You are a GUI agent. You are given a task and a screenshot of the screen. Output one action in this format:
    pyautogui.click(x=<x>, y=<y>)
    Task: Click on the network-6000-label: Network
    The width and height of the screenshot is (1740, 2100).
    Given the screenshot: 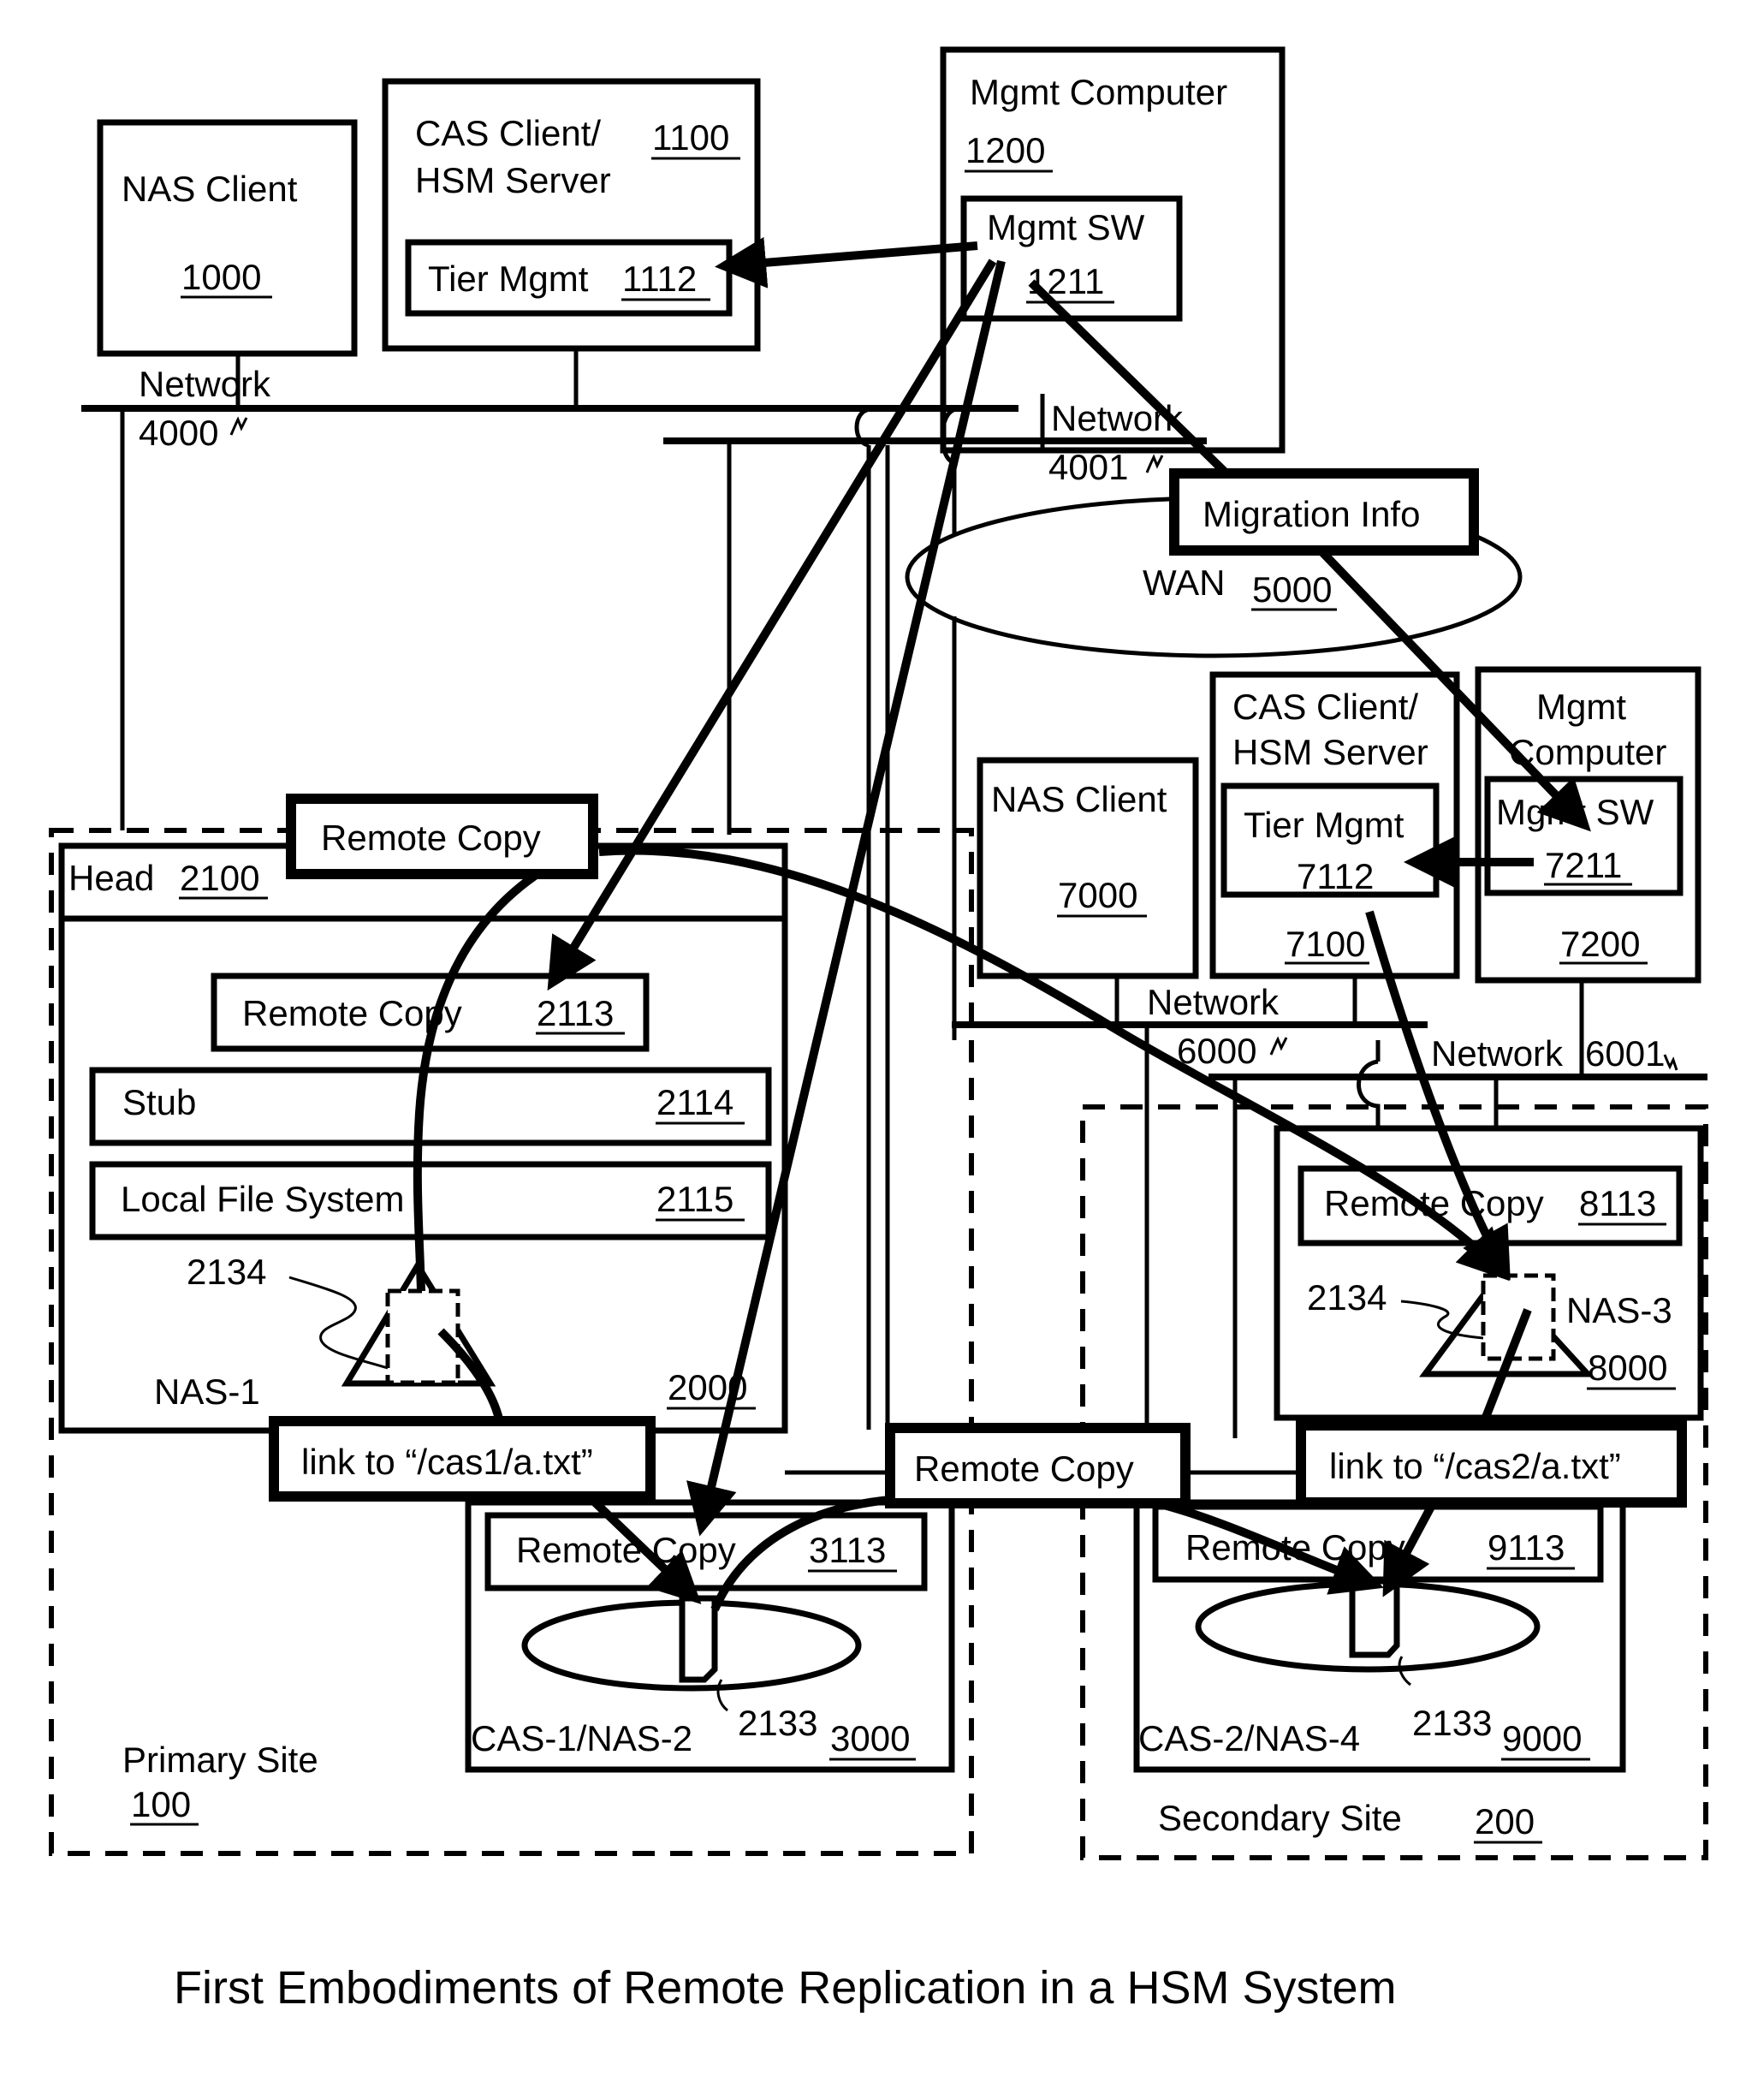 What is the action you would take?
    pyautogui.click(x=1213, y=1002)
    